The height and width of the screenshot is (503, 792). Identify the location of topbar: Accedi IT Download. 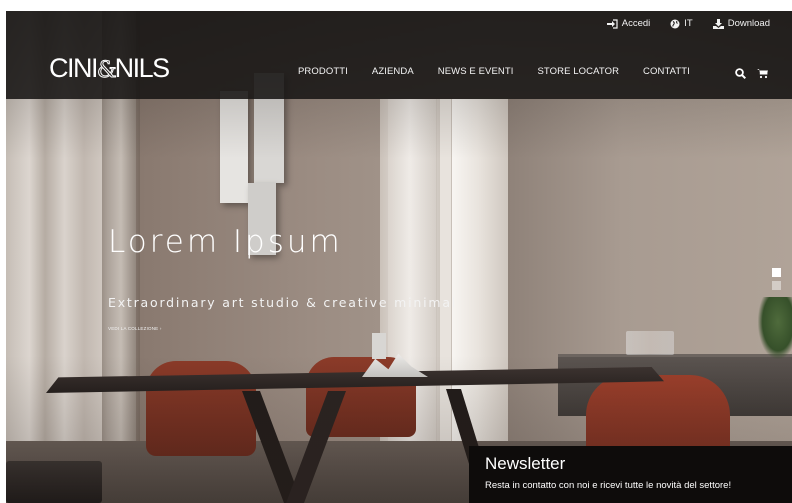
(688, 23).